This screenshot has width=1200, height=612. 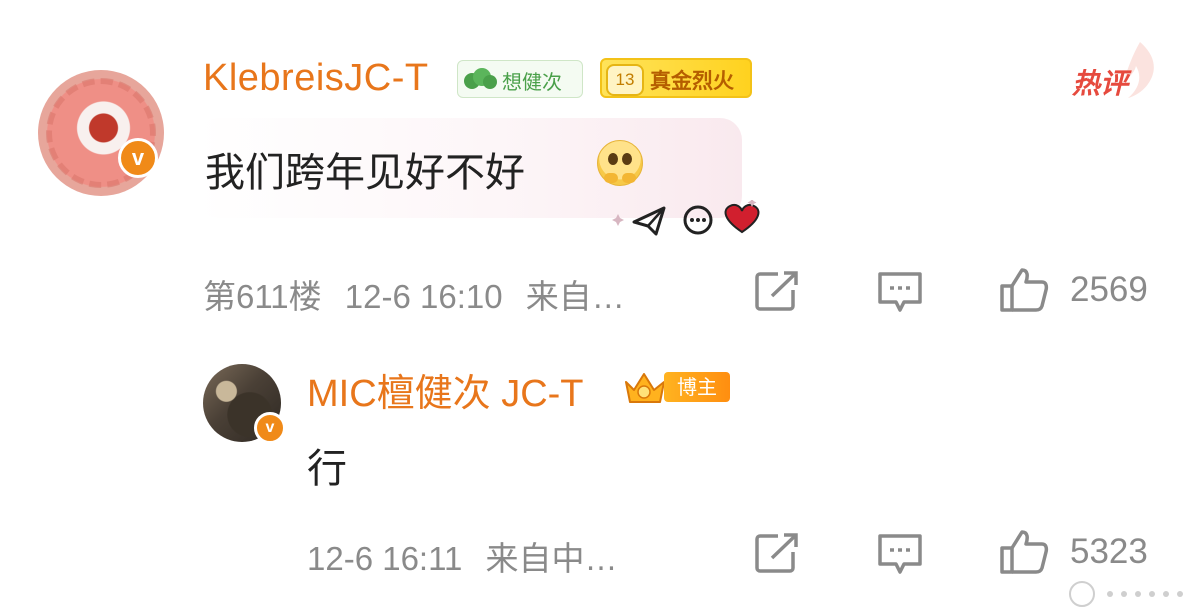 What do you see at coordinates (532, 82) in the screenshot?
I see `fan-badge-label: 想健次` at bounding box center [532, 82].